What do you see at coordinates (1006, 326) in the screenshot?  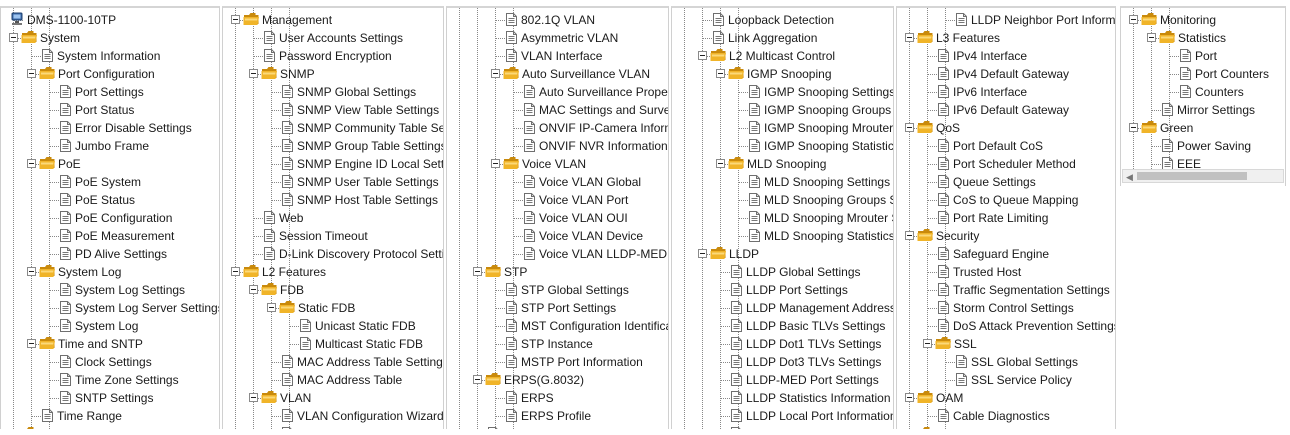 I see `tree-item-dos-attack-prevention-settings: DoS Attack Prevention Settings` at bounding box center [1006, 326].